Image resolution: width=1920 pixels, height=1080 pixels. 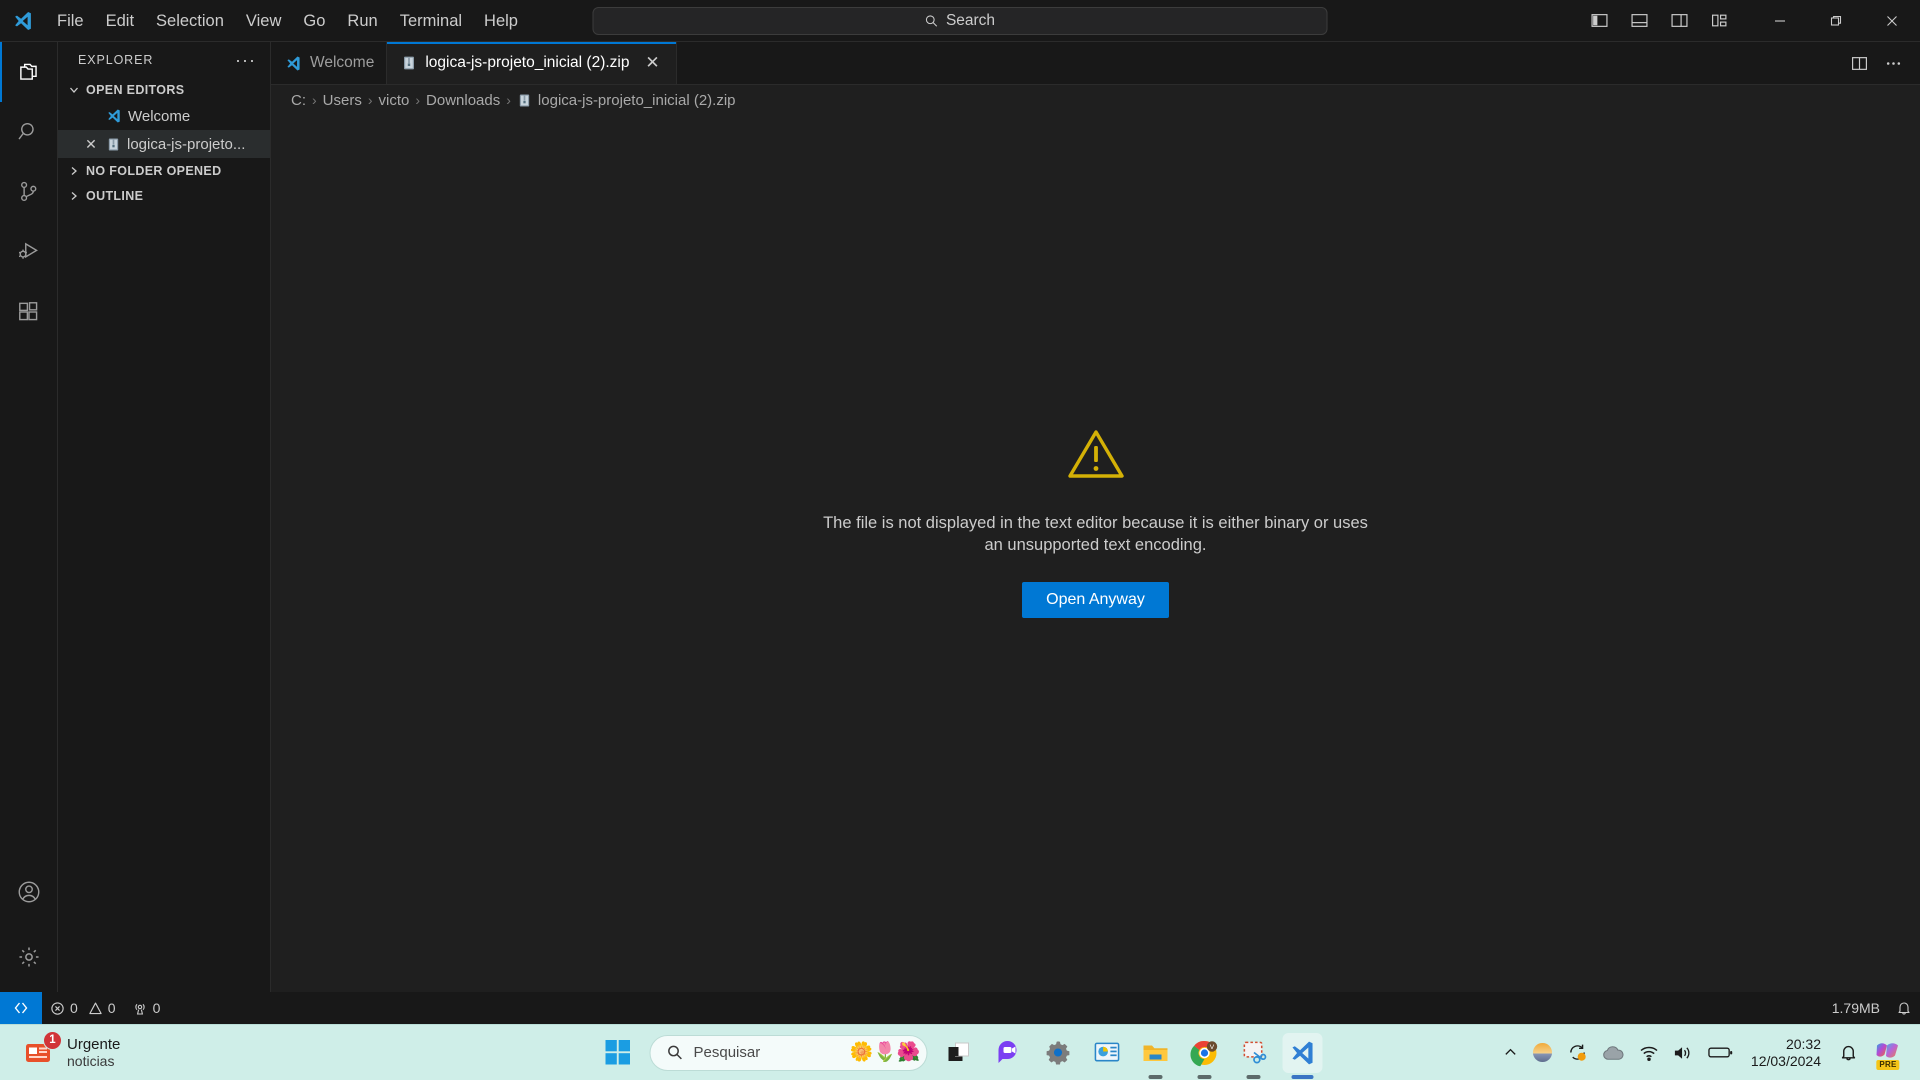 I want to click on sidebar-section-outline: OUTLINE, so click(x=164, y=195).